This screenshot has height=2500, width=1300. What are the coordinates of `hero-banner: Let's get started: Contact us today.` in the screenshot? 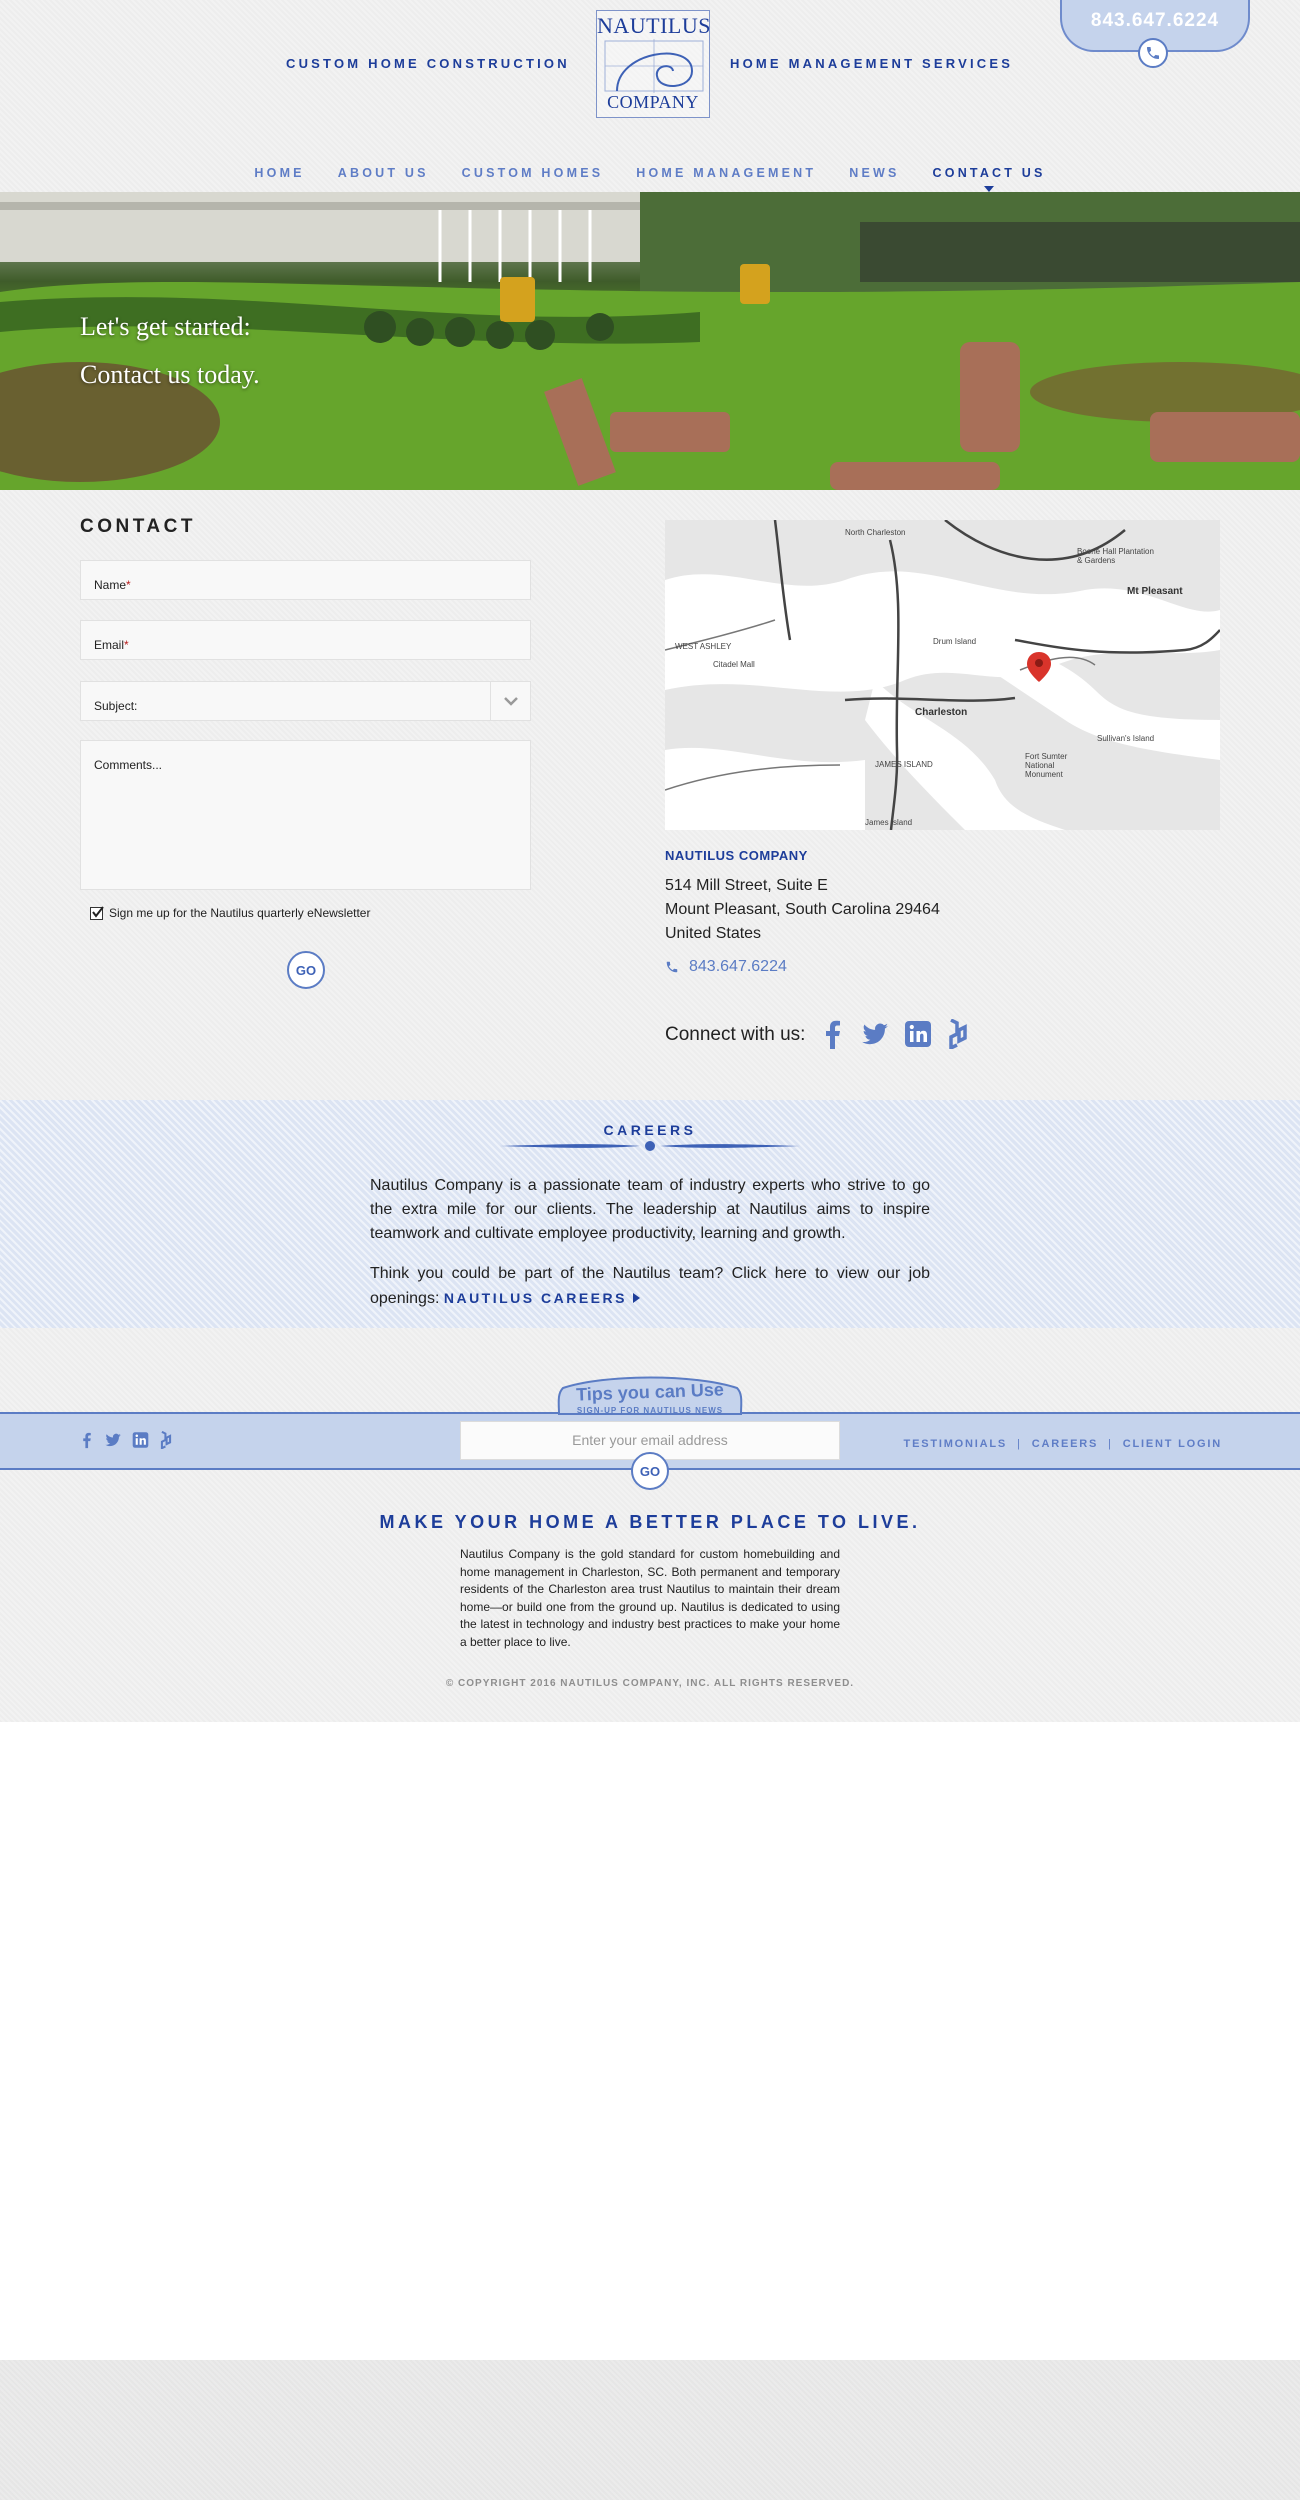 It's located at (650, 341).